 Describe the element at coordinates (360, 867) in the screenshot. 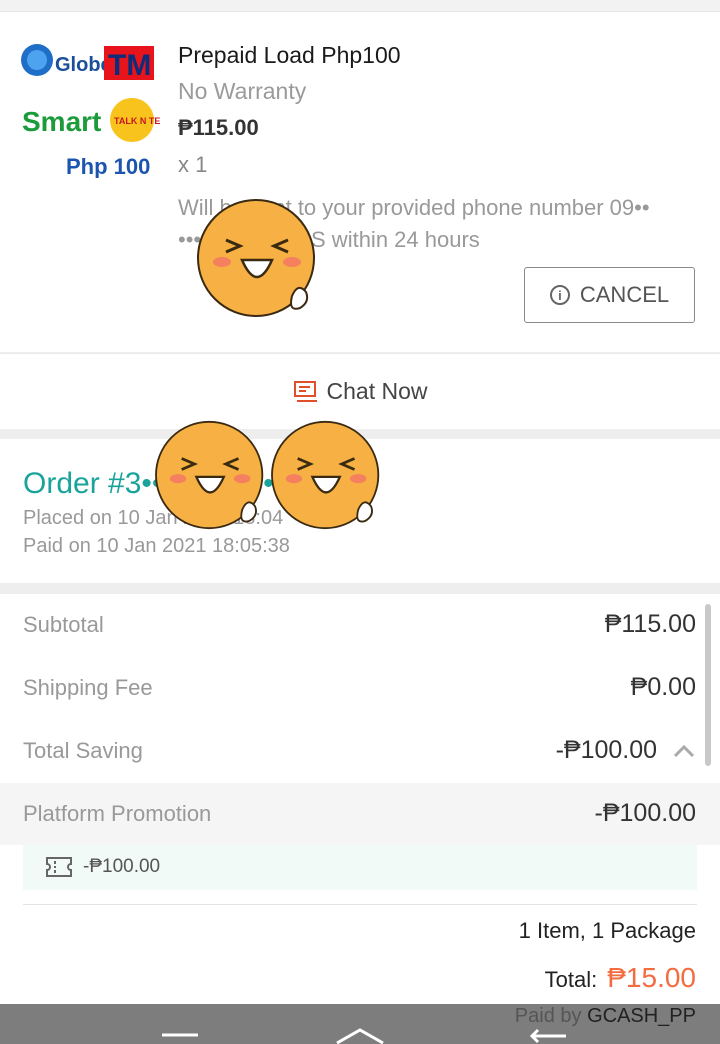

I see `voucher-bar: -₱100.00` at that location.